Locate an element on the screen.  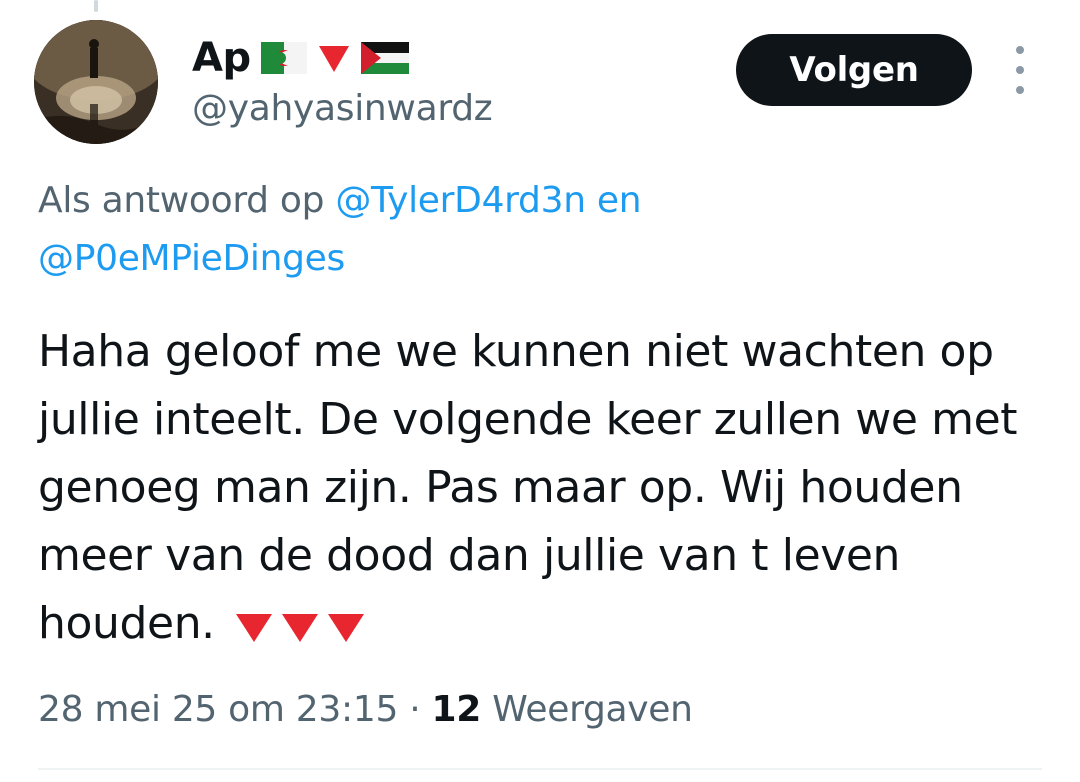
reply-prefix: Als antwoord op is located at coordinates (181, 200).